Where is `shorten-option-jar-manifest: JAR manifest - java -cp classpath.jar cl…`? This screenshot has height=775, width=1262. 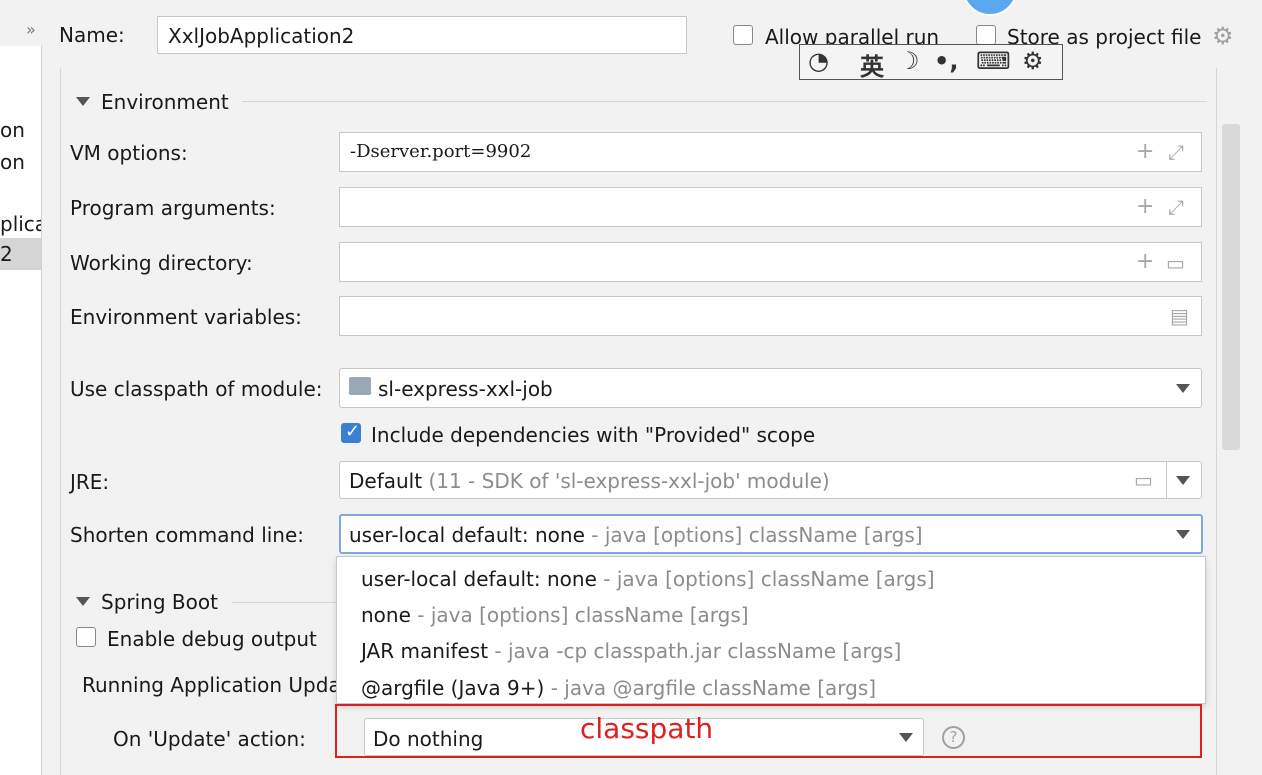 shorten-option-jar-manifest: JAR manifest - java -cp classpath.jar cl… is located at coordinates (631, 651).